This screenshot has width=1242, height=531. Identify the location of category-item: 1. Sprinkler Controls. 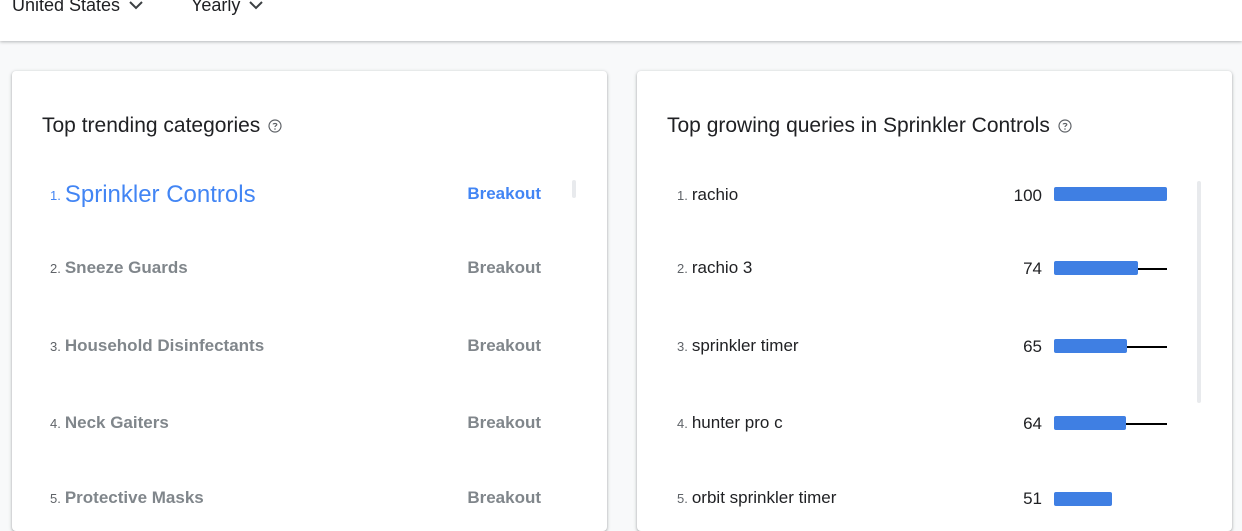
(153, 195).